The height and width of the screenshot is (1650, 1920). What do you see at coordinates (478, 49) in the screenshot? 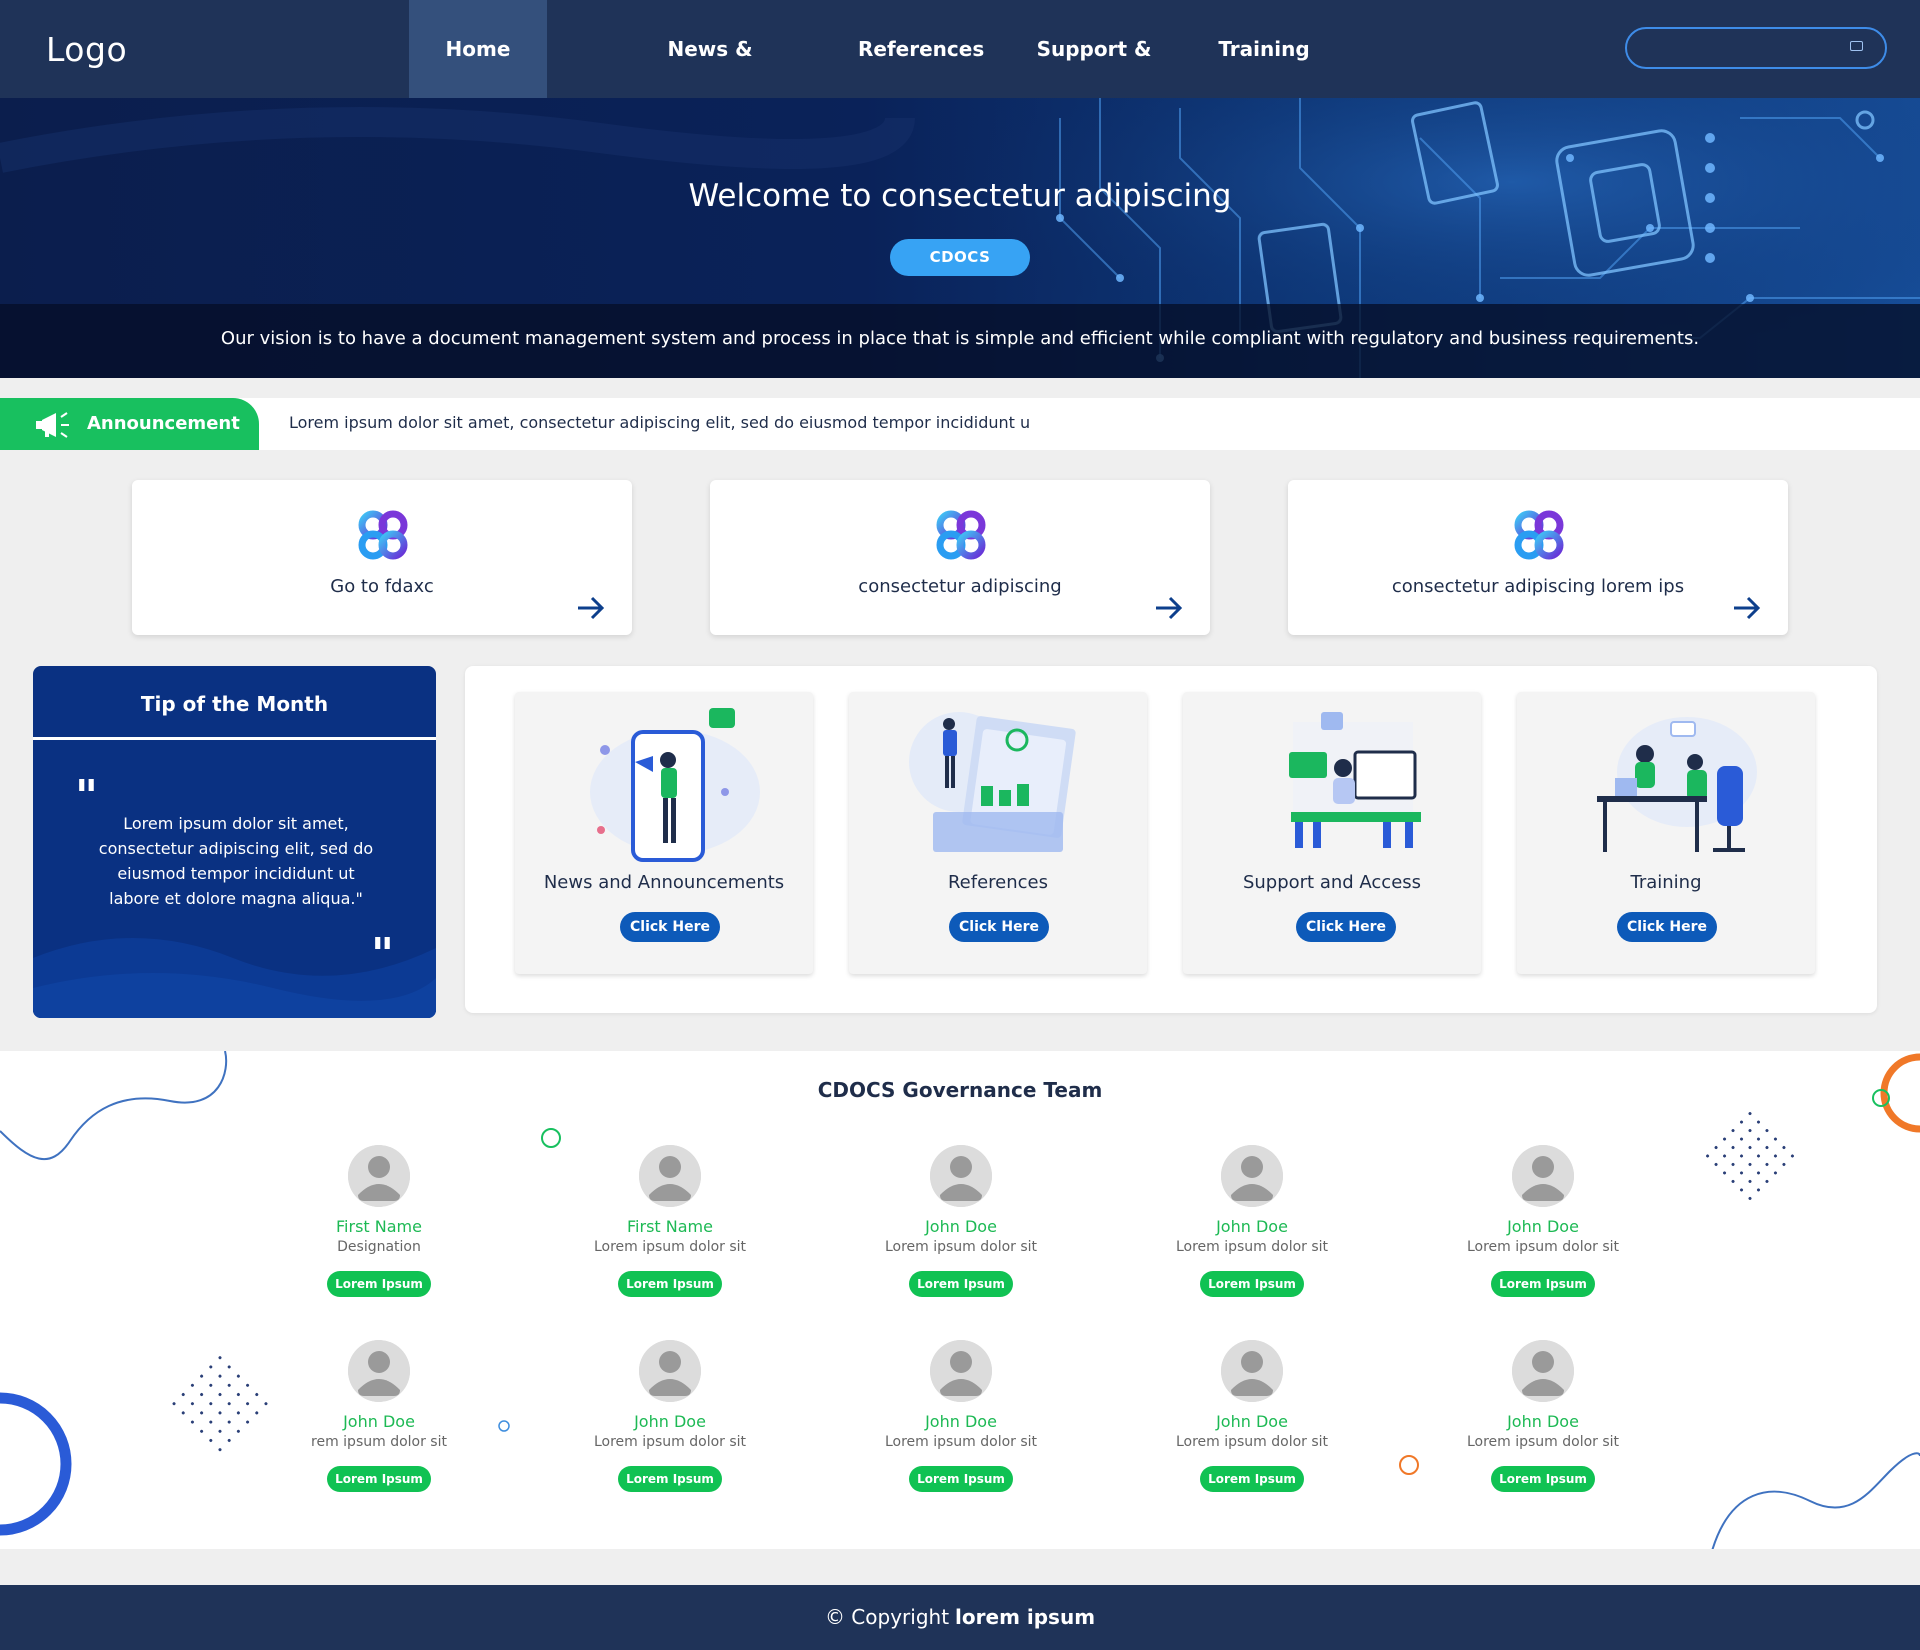
I see `nav-item-home: Home` at bounding box center [478, 49].